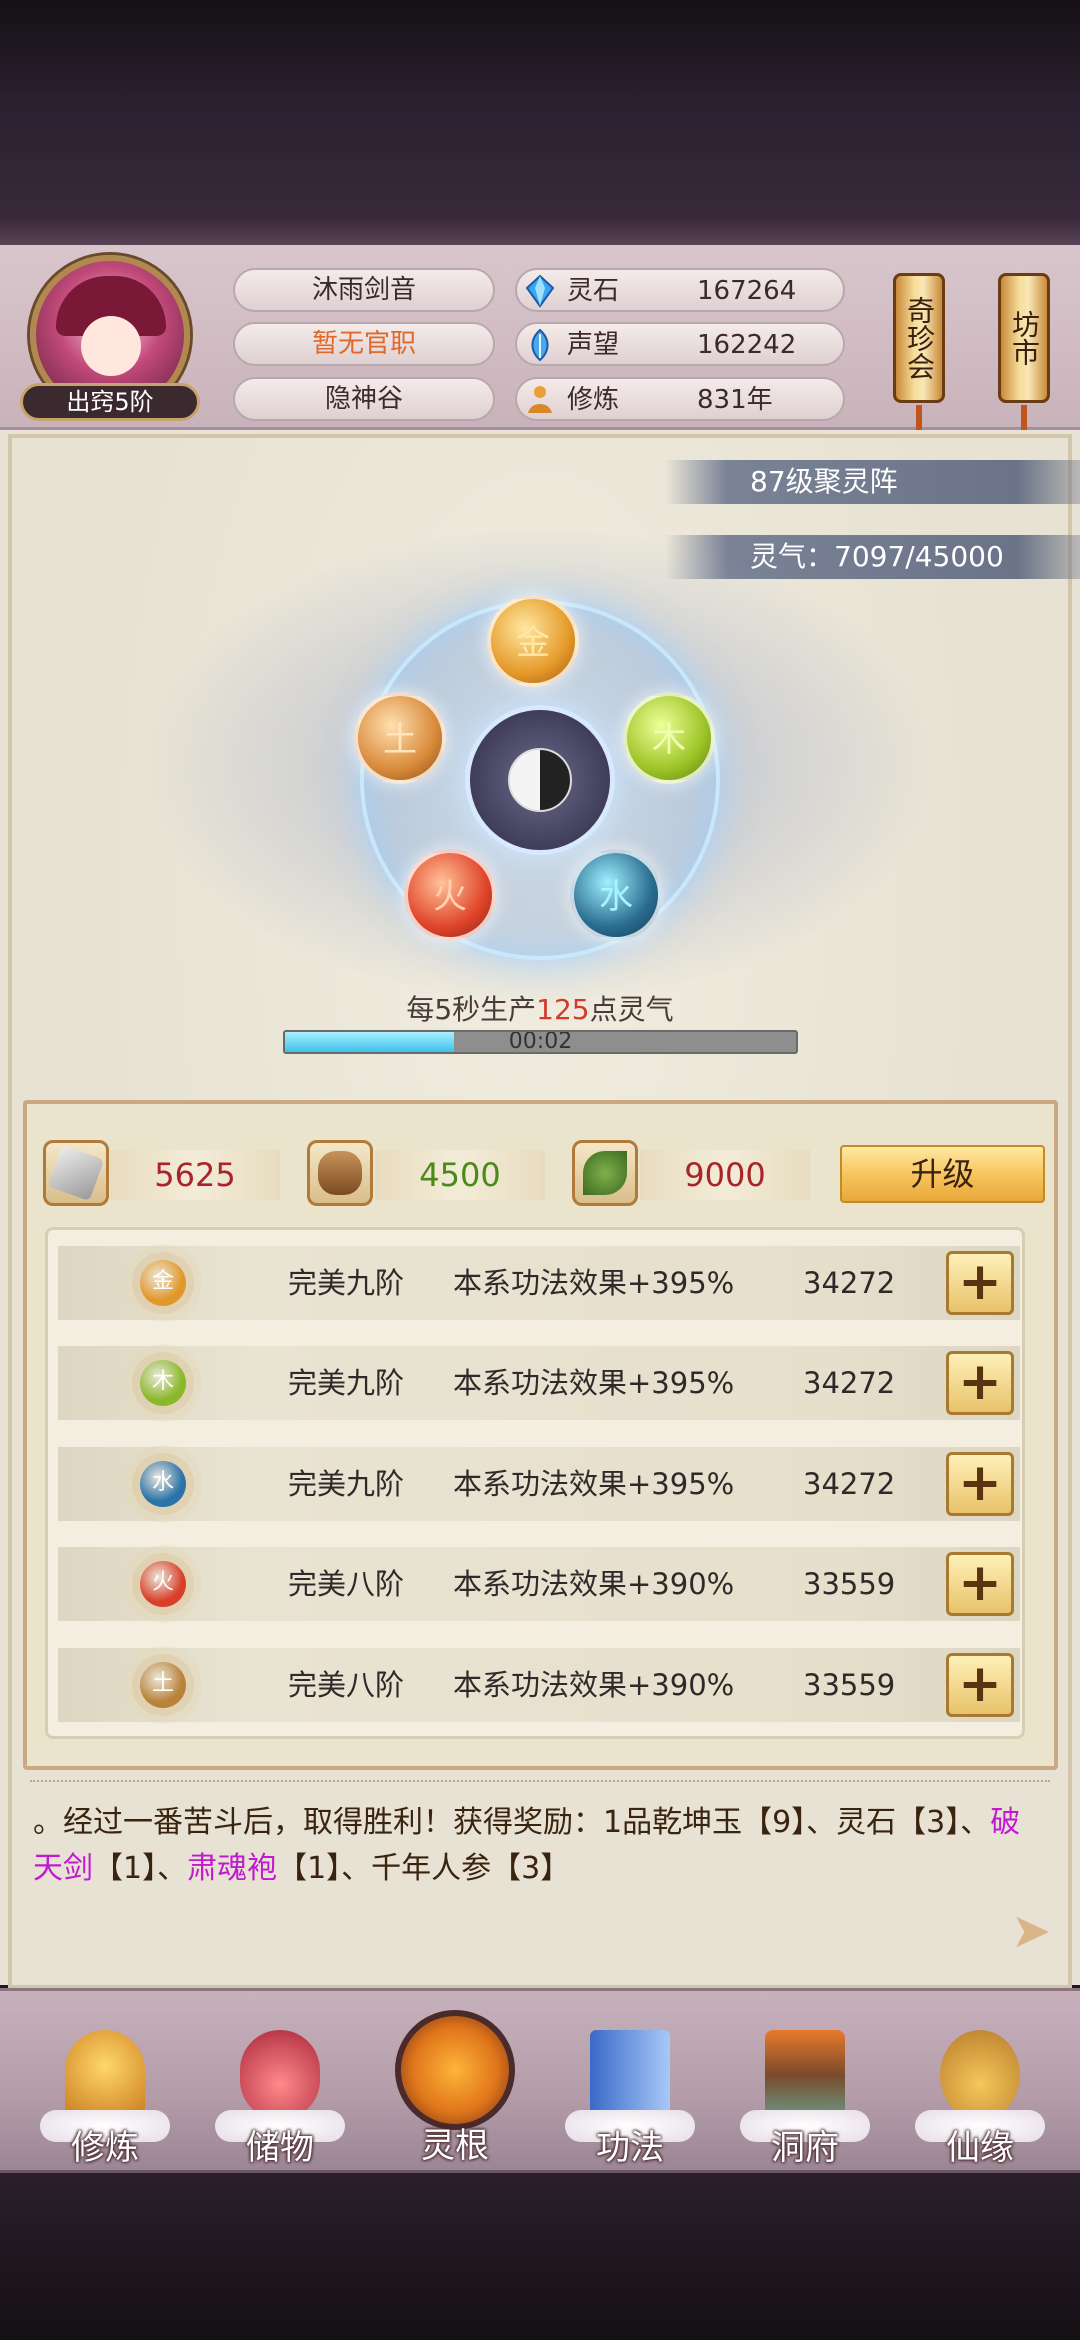  I want to click on herb-glyph, so click(605, 1173).